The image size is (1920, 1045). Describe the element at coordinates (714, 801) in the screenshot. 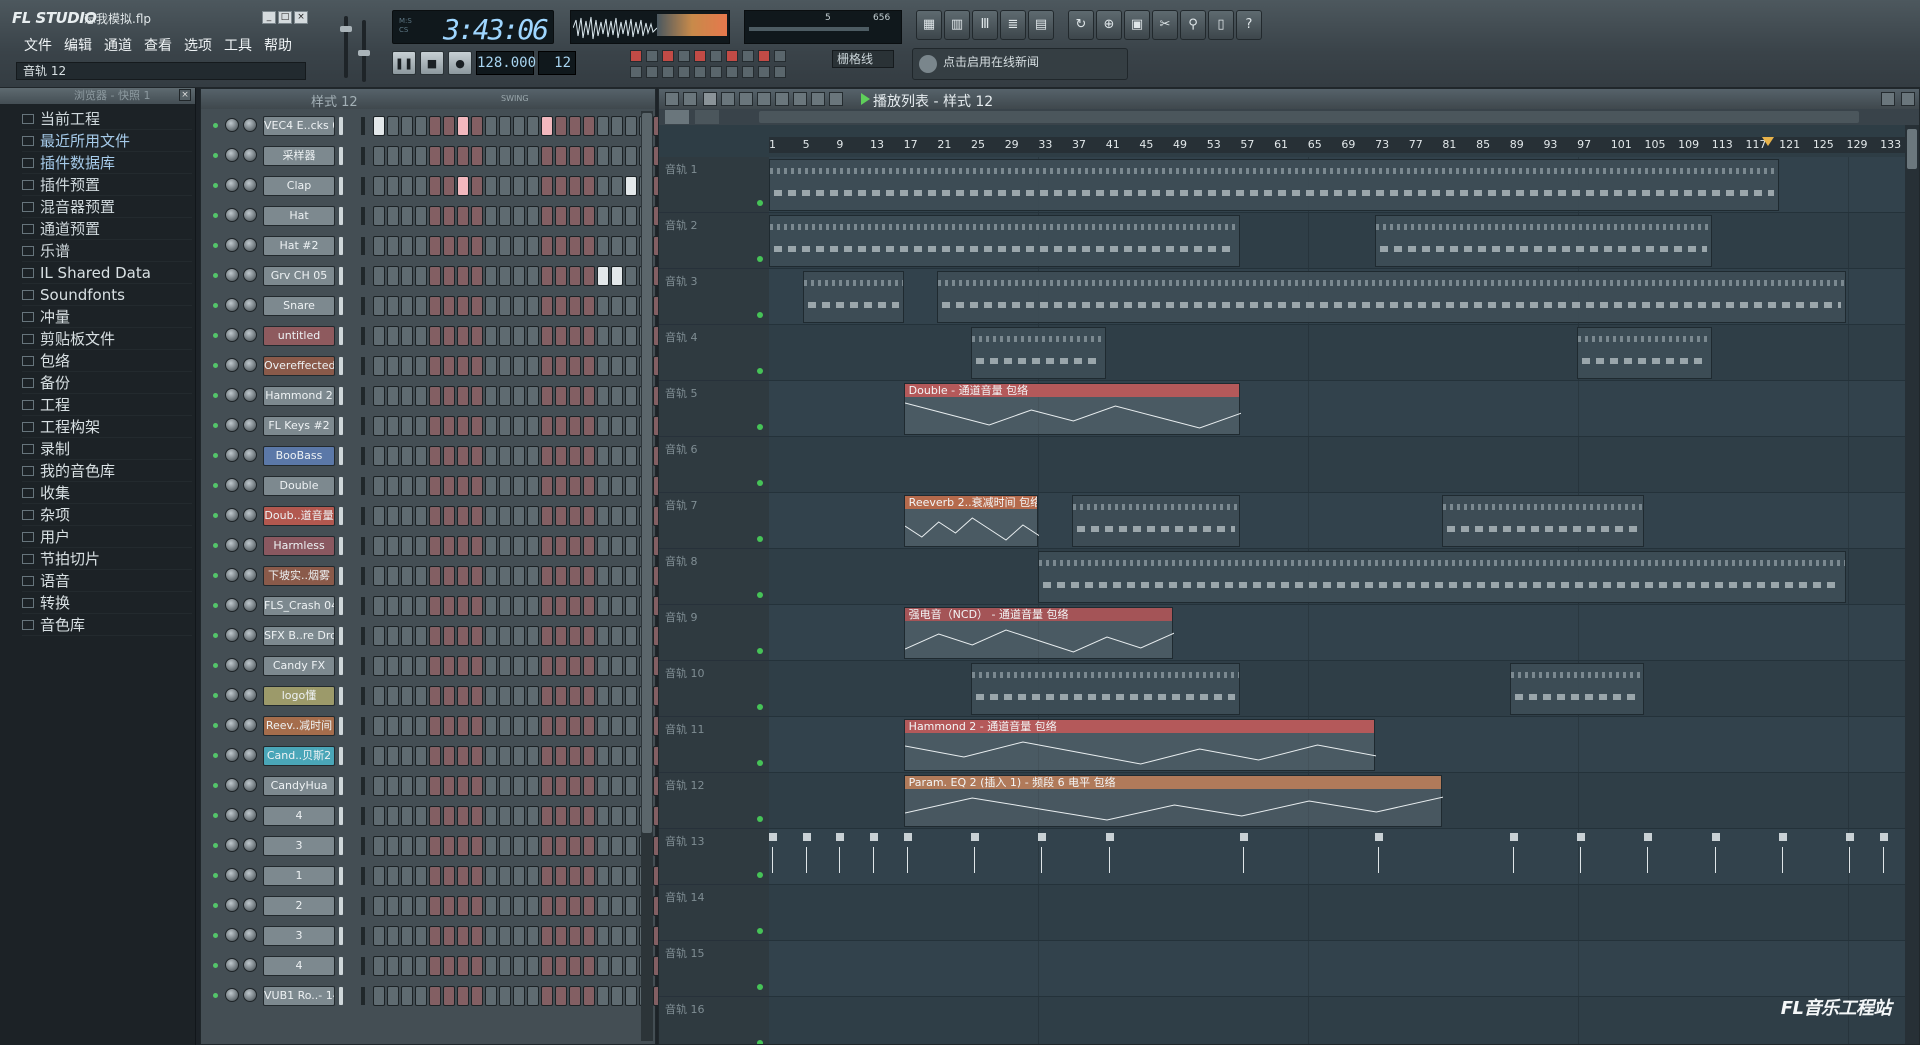

I see `track-header: 音轨 12` at that location.